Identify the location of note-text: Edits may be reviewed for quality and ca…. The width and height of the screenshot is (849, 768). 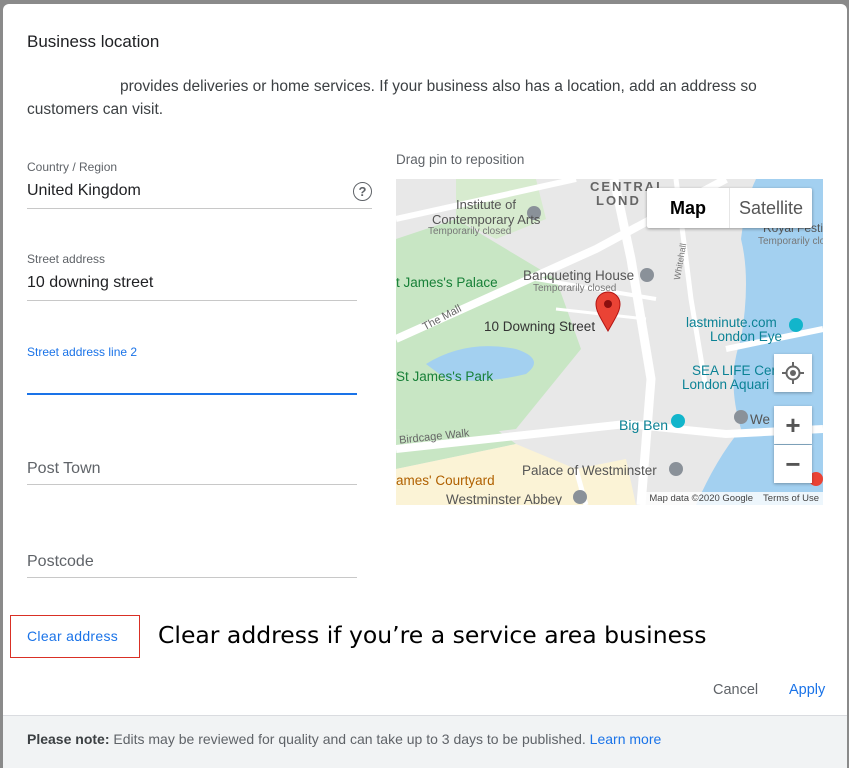
(349, 739).